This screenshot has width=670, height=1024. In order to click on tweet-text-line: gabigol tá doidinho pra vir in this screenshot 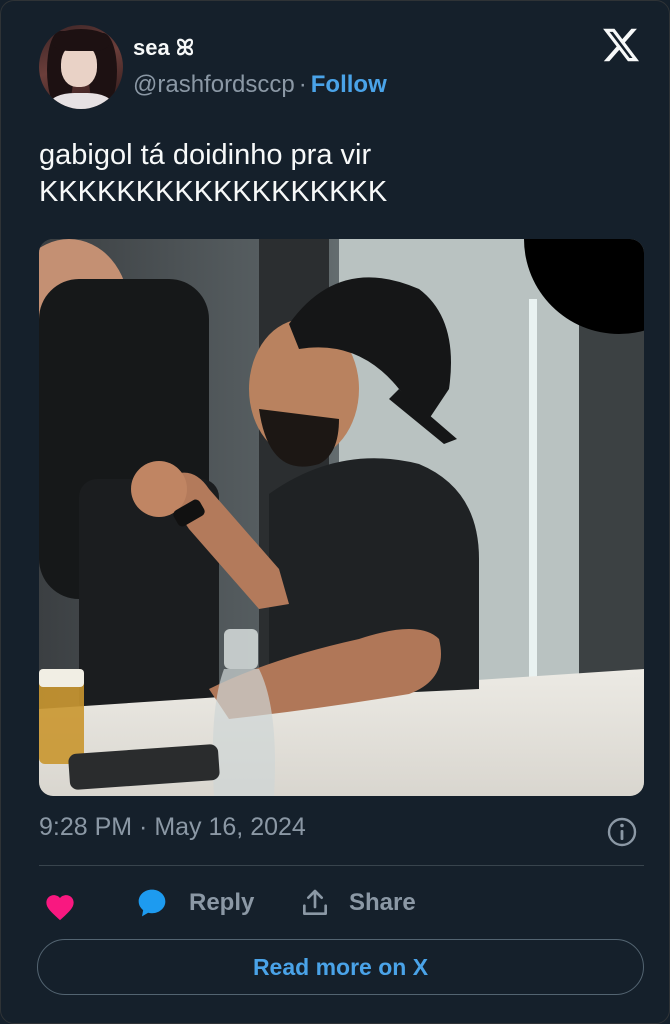, I will do `click(205, 155)`.